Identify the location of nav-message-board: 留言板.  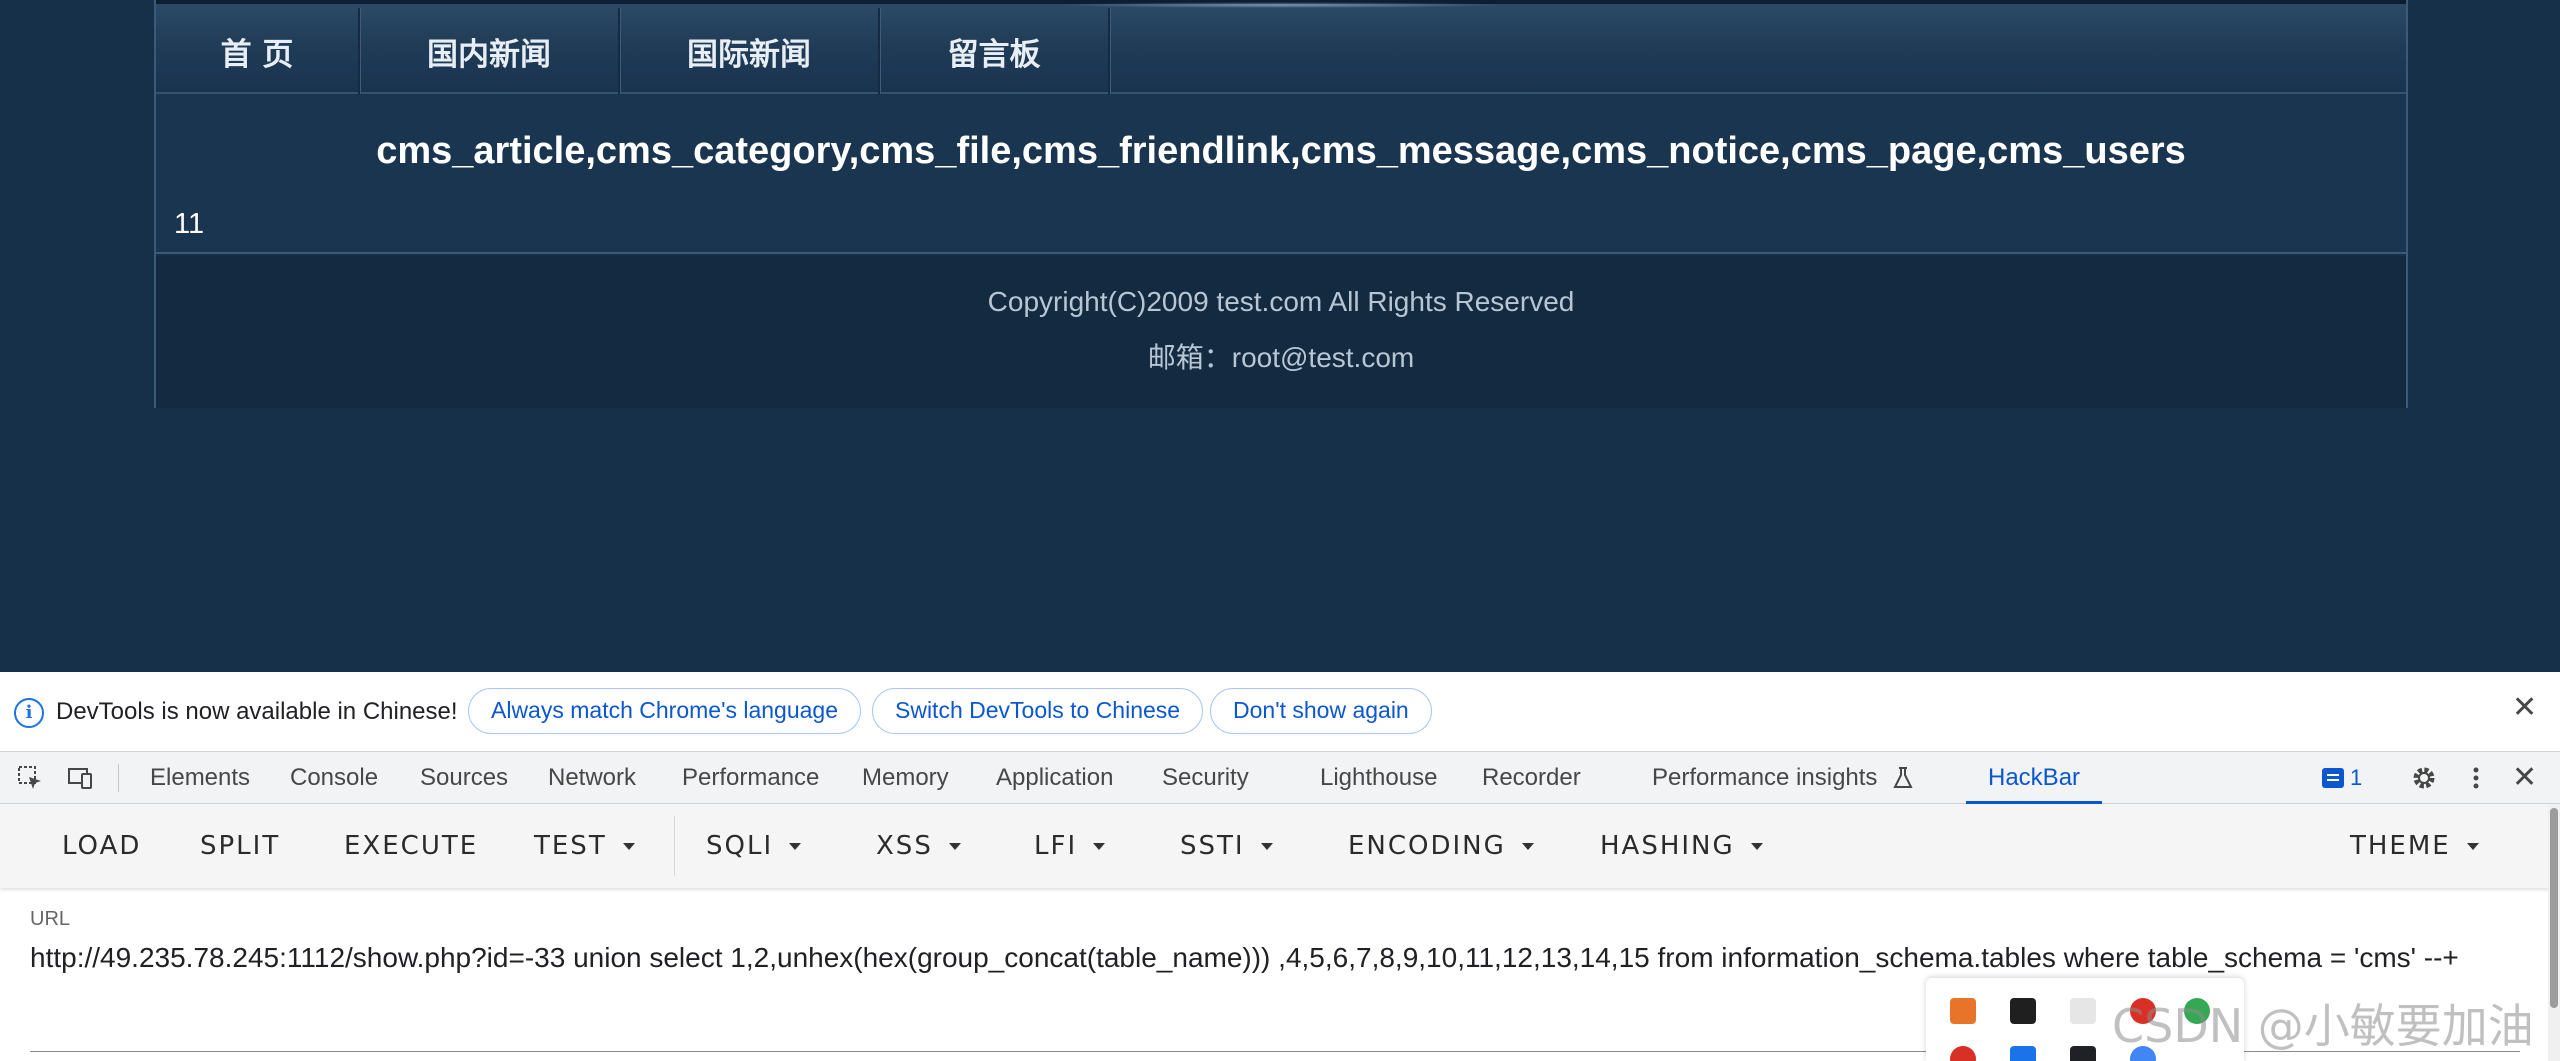
(995, 51).